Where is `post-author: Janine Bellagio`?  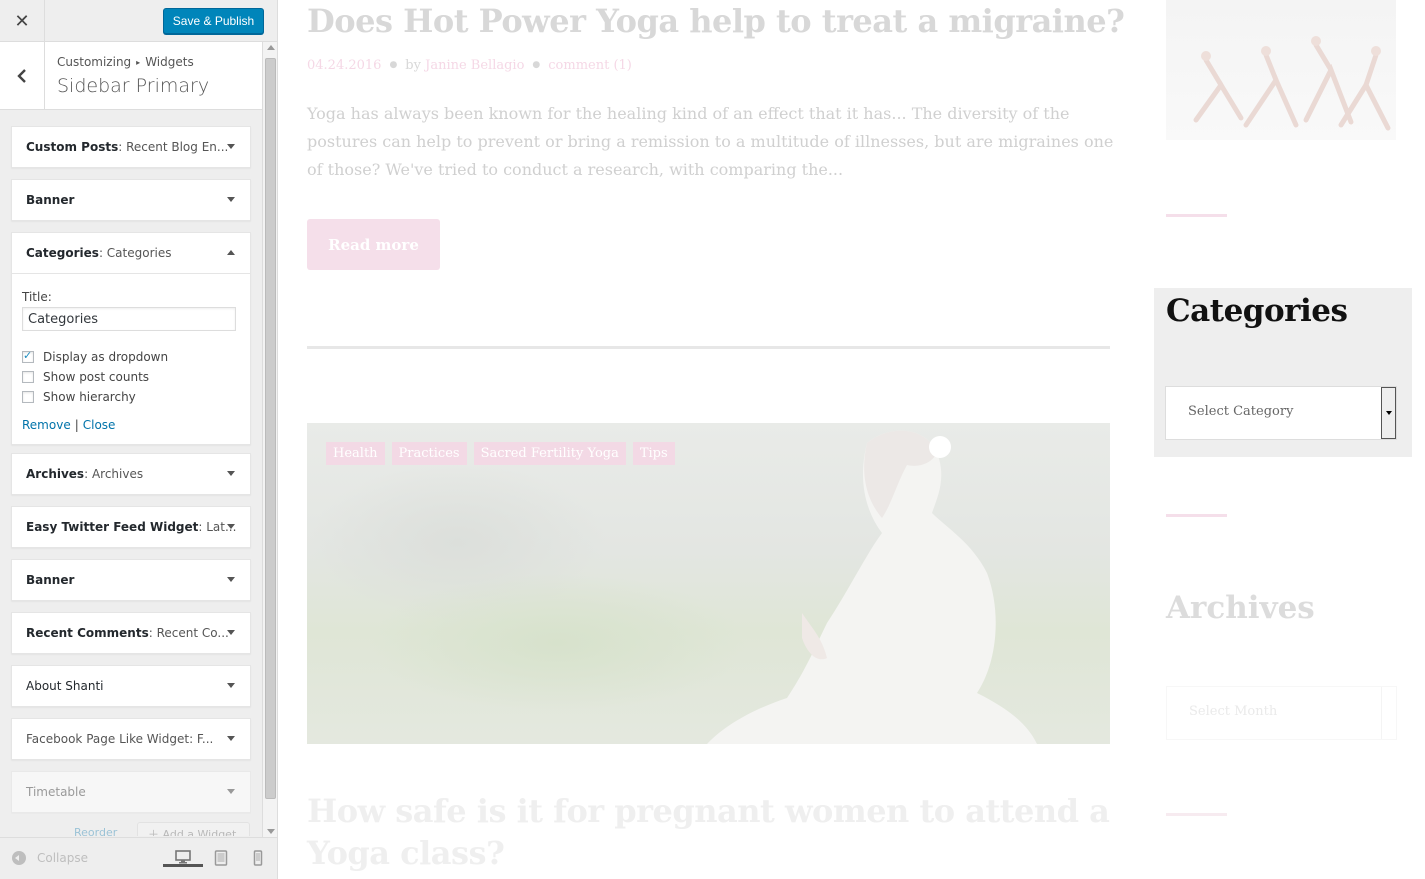 post-author: Janine Bellagio is located at coordinates (474, 65).